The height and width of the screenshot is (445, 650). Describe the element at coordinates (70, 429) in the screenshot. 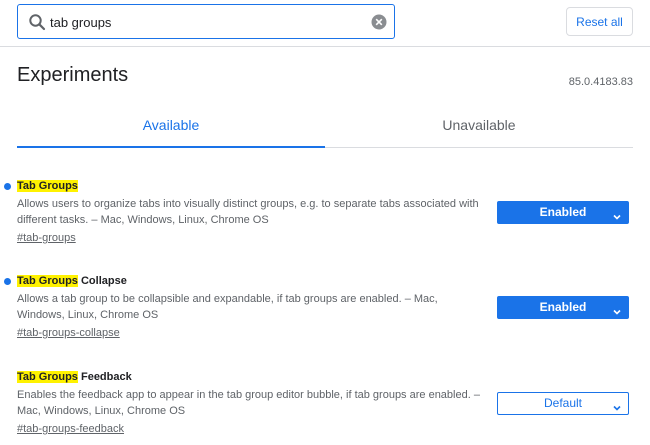

I see `experiment-link: #tab-groups-feedback` at that location.